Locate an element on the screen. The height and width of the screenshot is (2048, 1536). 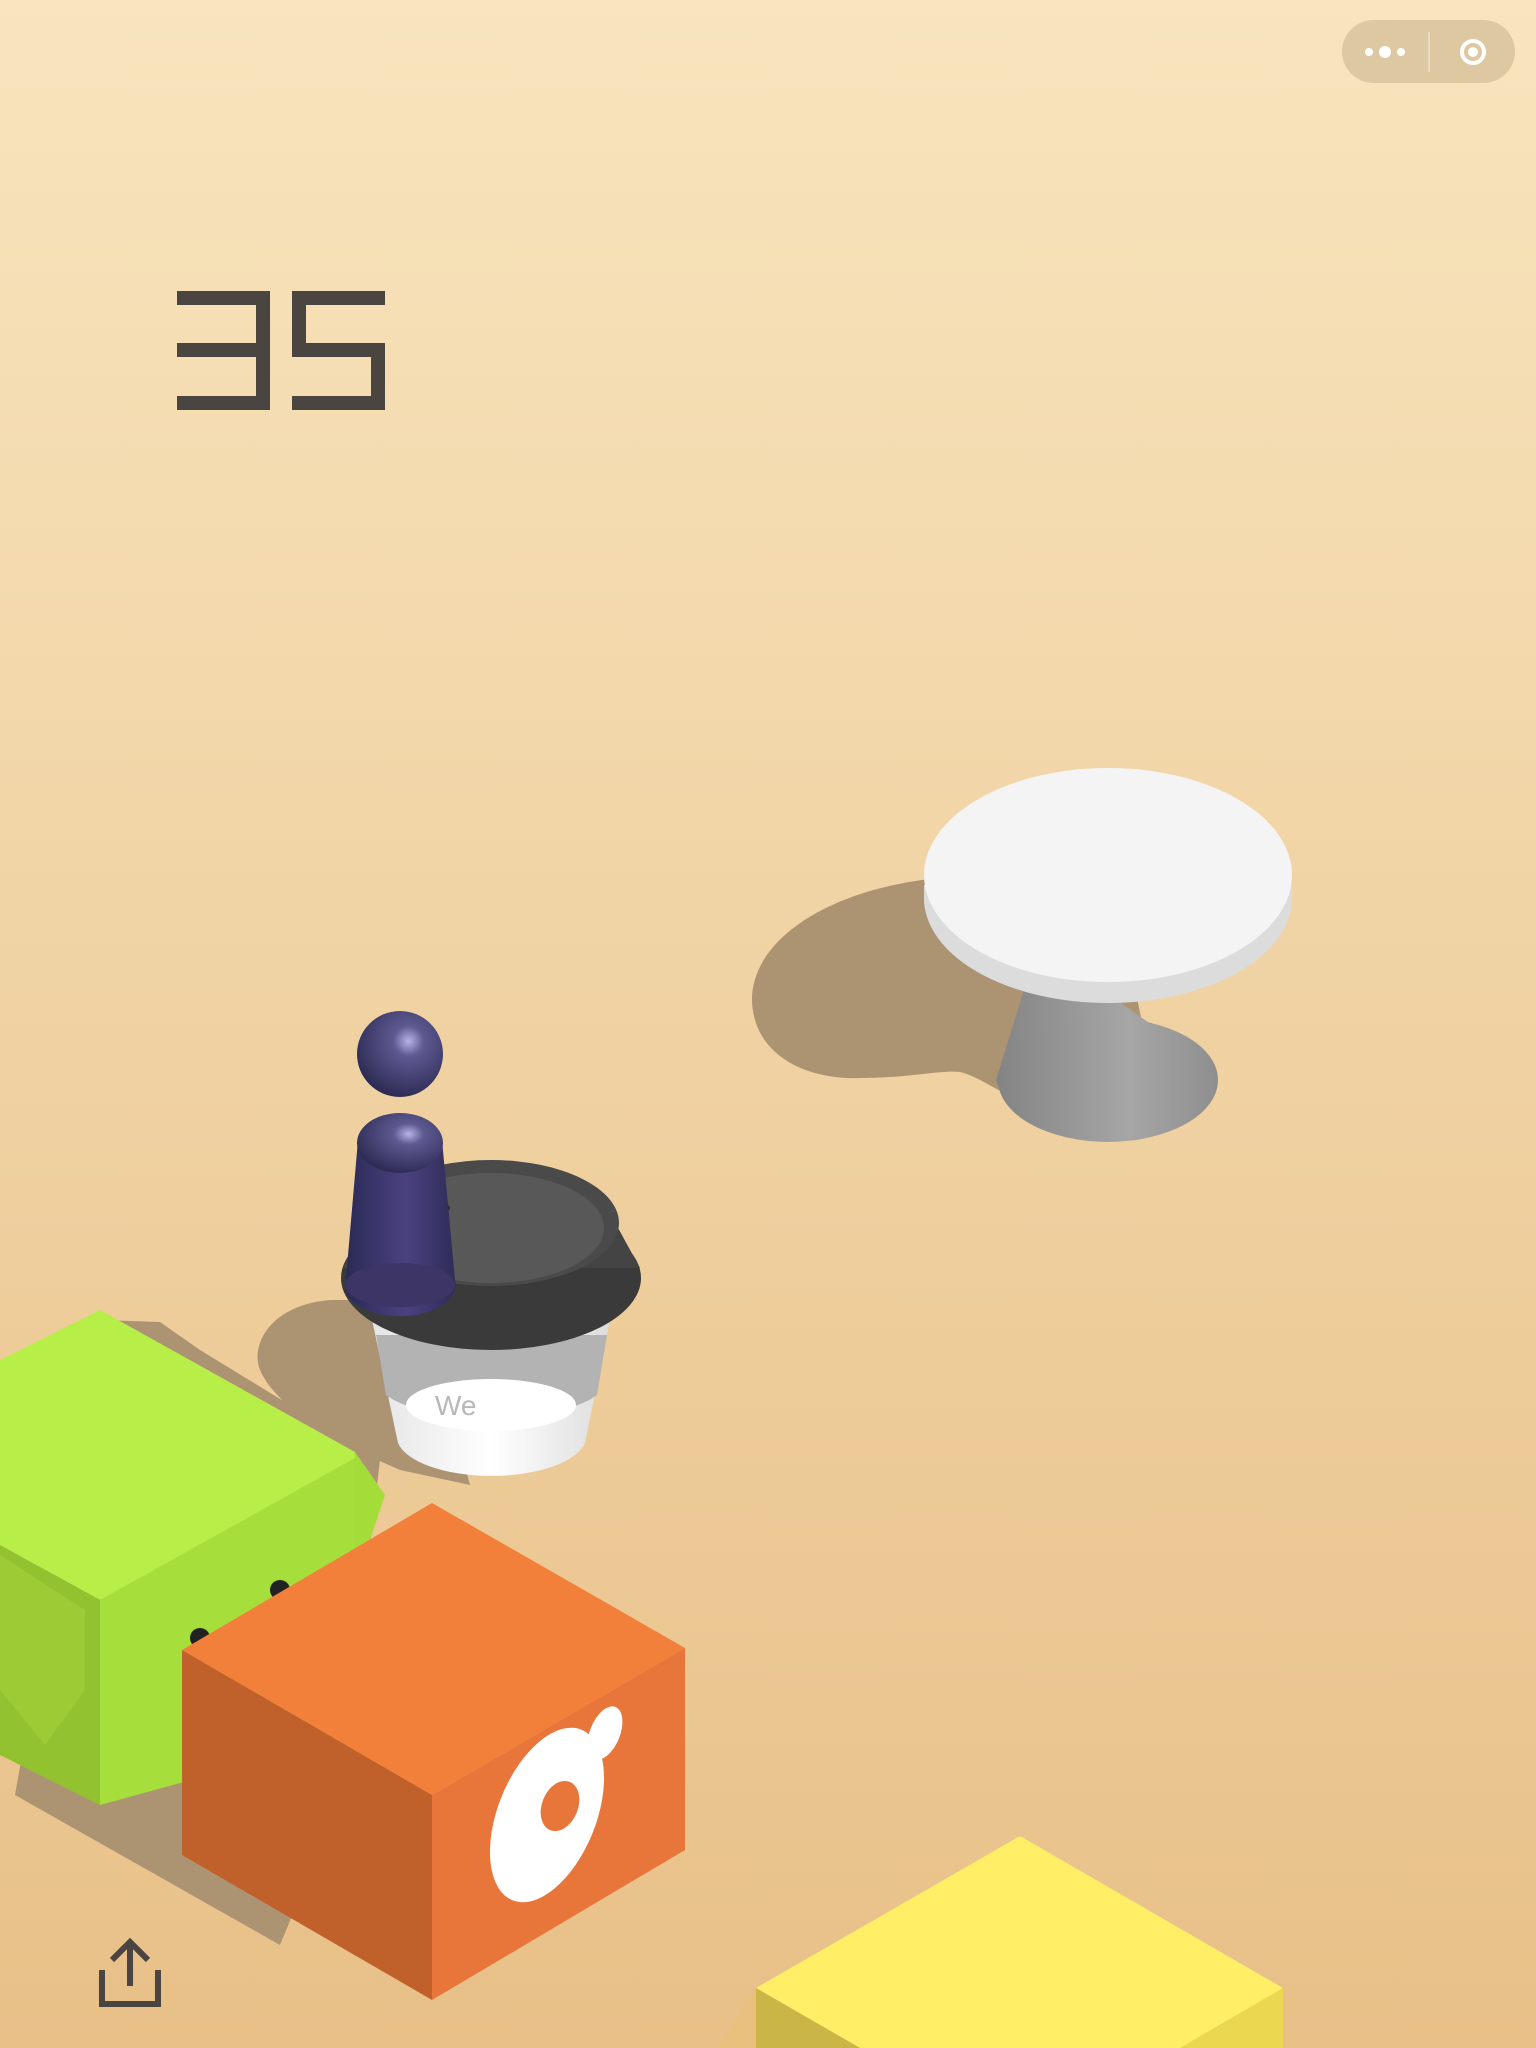
share-icon is located at coordinates (130, 1974).